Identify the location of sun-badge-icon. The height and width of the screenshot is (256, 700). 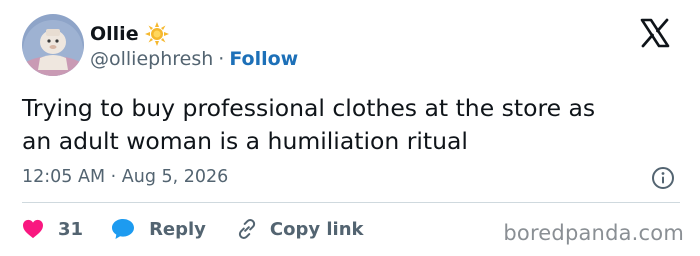
(156, 34).